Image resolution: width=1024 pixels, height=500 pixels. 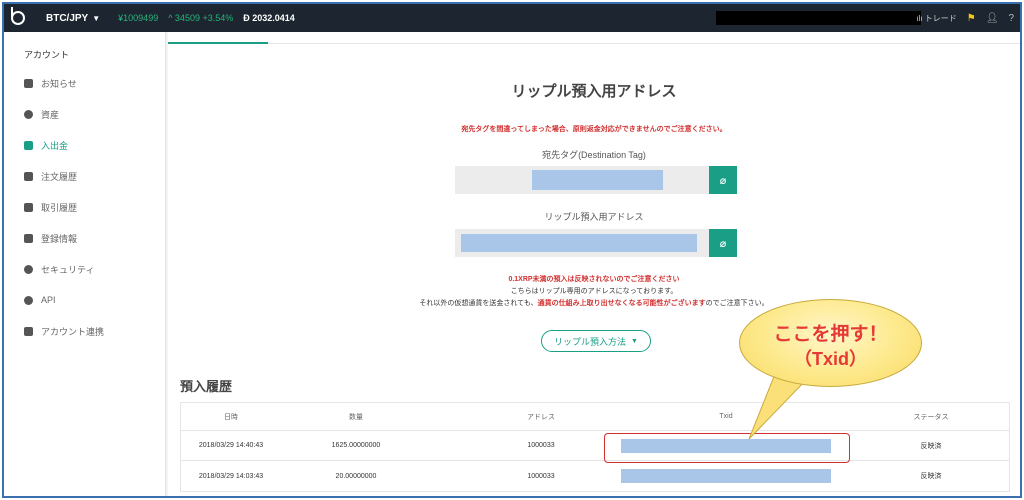 I want to click on sidebar-item-api: API, so click(x=40, y=300).